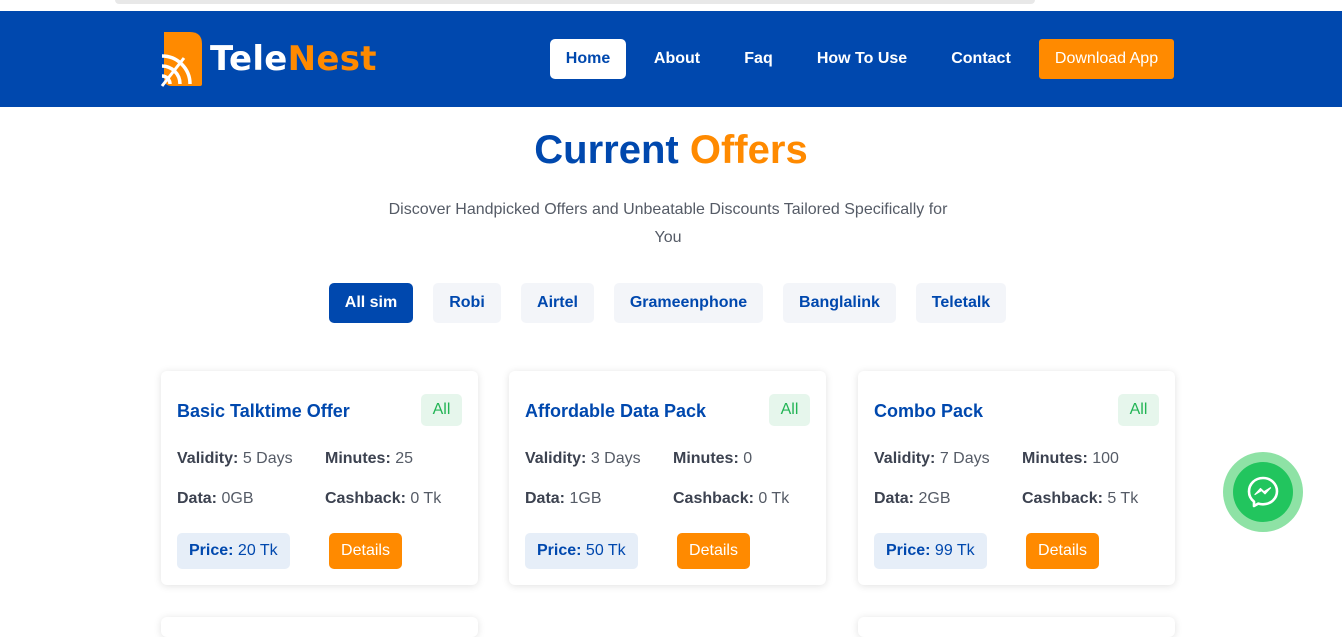 Image resolution: width=1342 pixels, height=637 pixels. What do you see at coordinates (1106, 59) in the screenshot?
I see `download-app-button: Download App` at bounding box center [1106, 59].